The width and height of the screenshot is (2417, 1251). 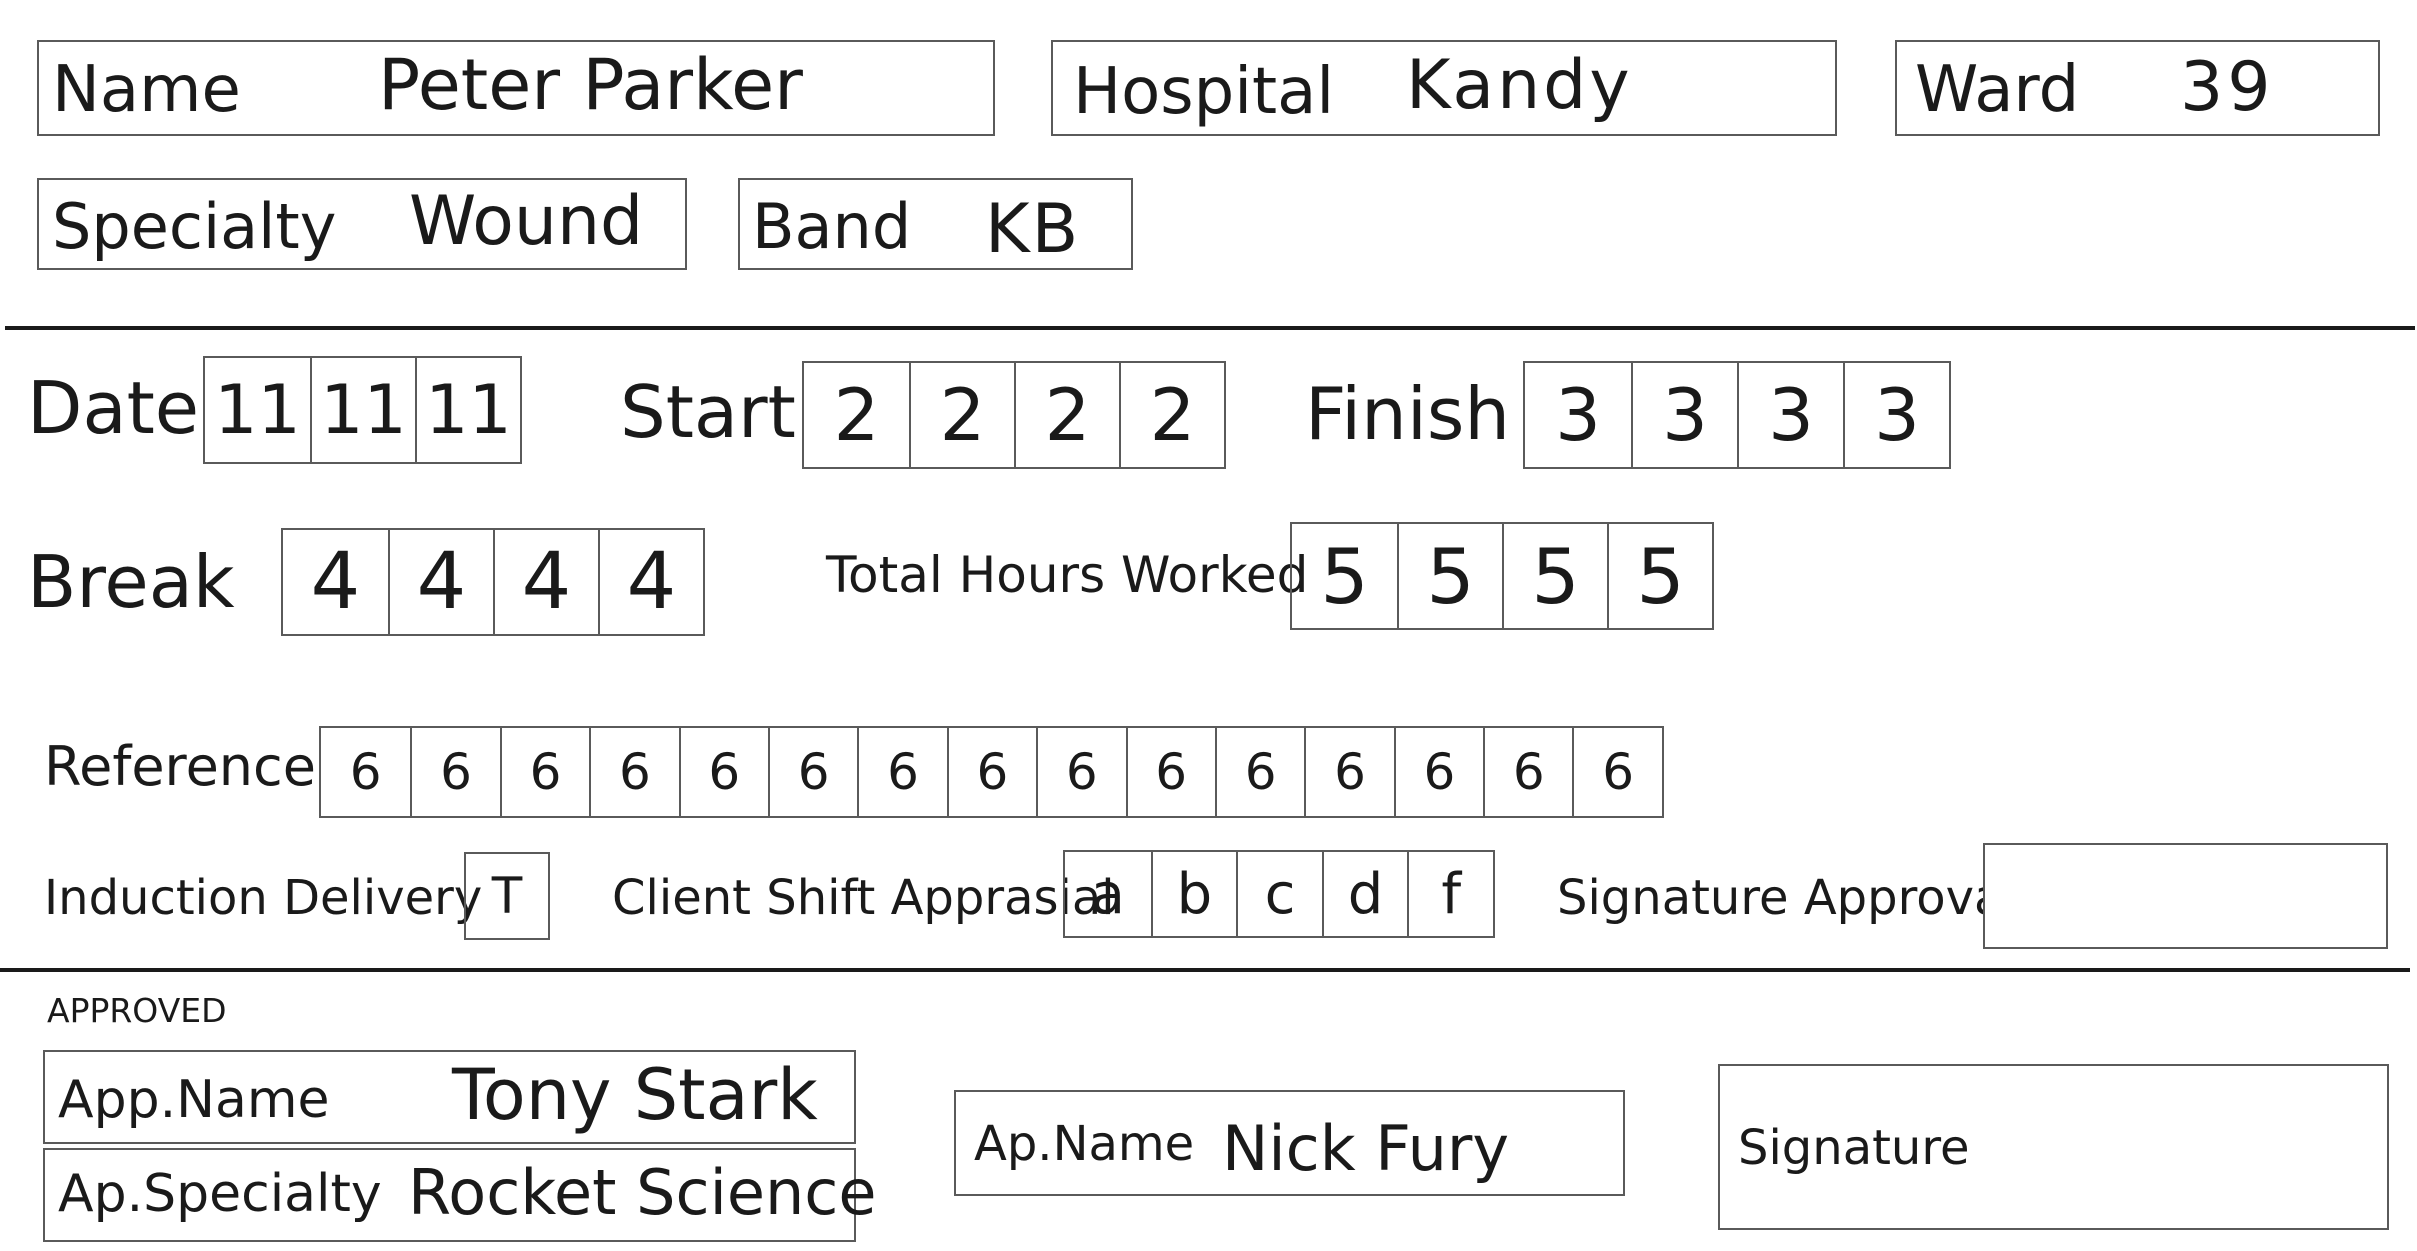 I want to click on signature-approval-label: Signature Approval, so click(x=1787, y=898).